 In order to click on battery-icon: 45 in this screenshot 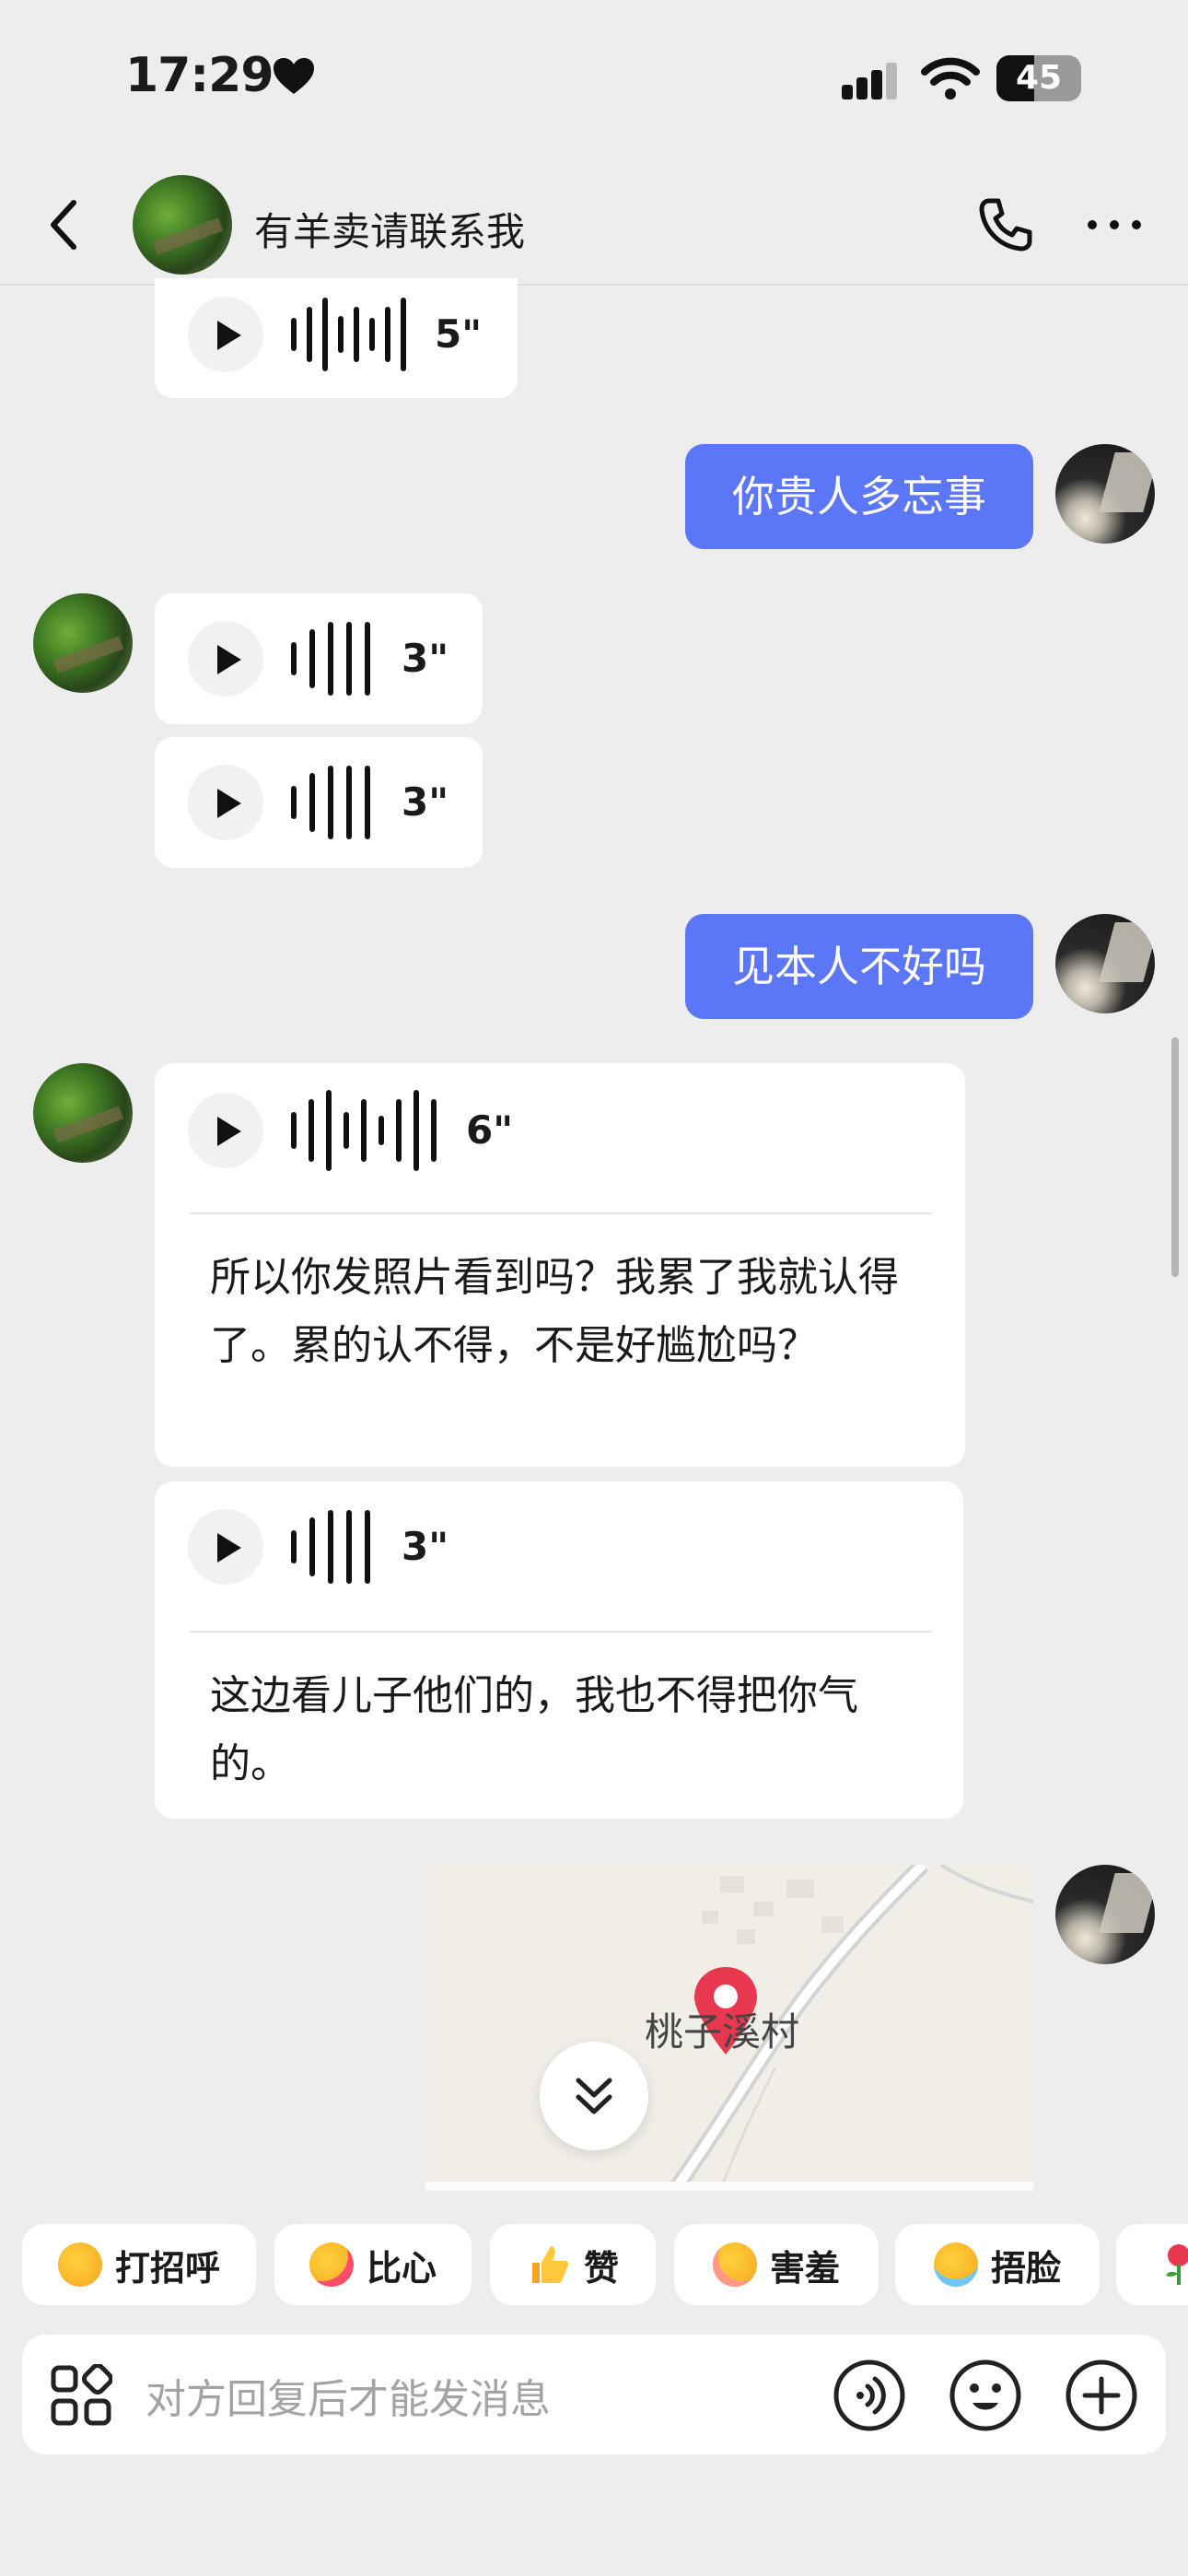, I will do `click(1038, 78)`.